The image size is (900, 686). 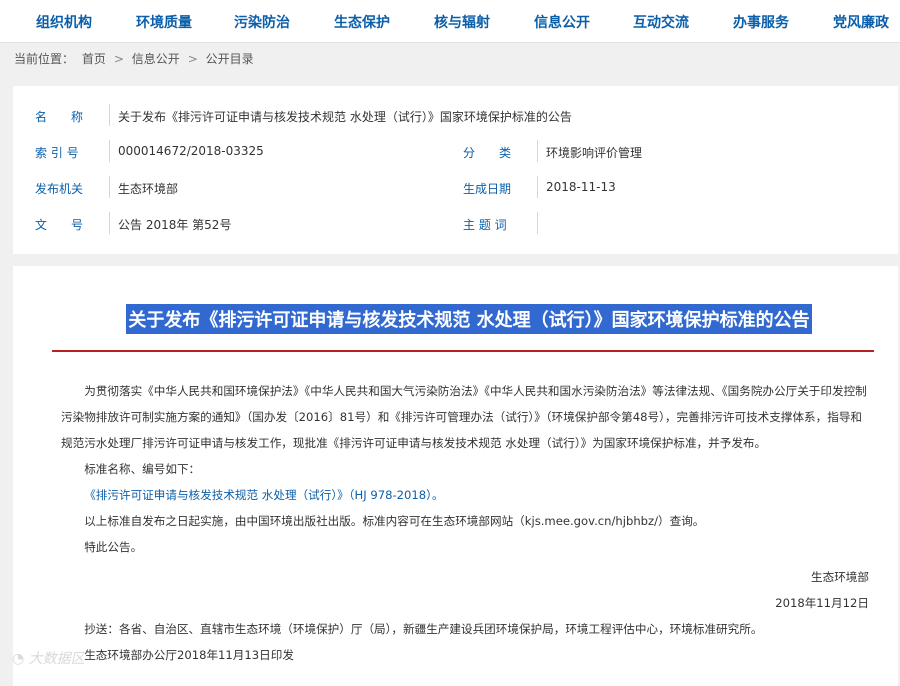 I want to click on title-divider, so click(x=463, y=351).